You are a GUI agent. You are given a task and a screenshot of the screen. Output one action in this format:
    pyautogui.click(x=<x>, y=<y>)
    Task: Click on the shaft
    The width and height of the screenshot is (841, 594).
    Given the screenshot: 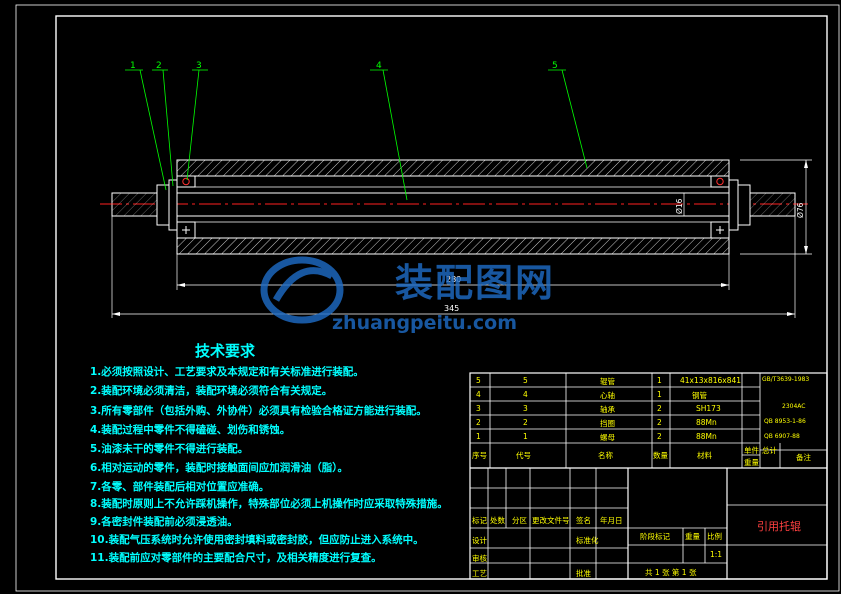 What is the action you would take?
    pyautogui.click(x=453, y=204)
    